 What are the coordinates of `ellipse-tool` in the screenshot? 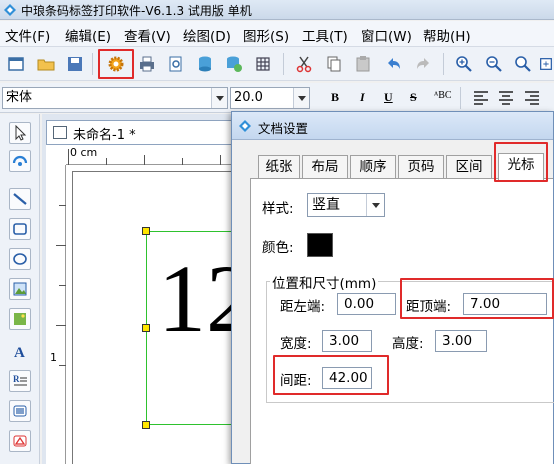 It's located at (20, 259).